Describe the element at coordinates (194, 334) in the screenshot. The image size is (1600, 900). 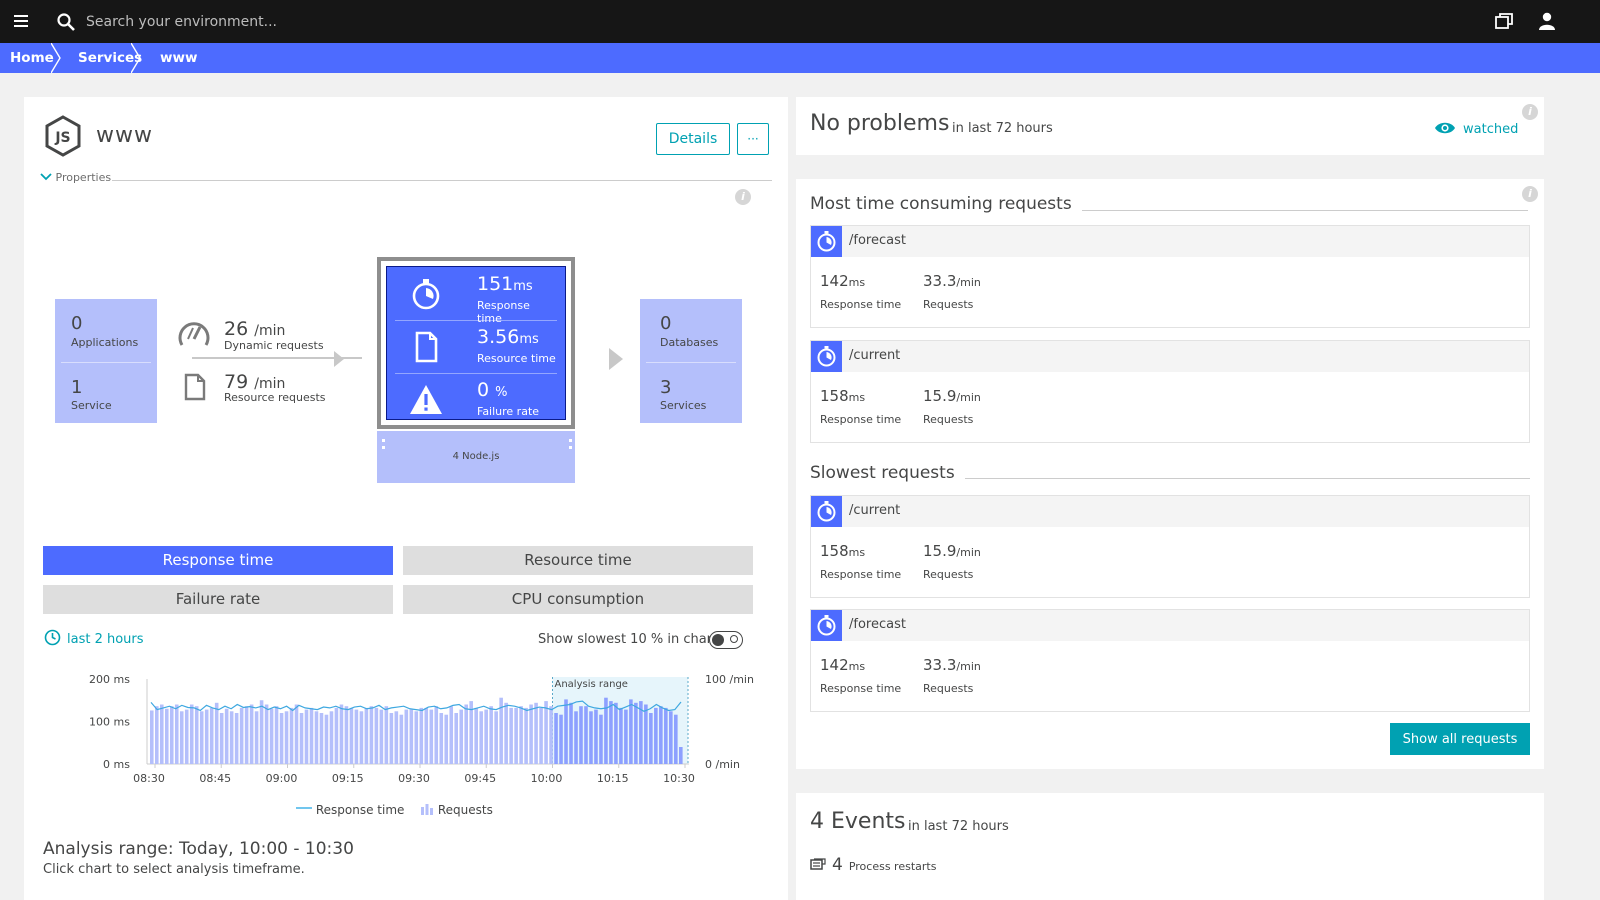
I see `speedometer-icon` at that location.